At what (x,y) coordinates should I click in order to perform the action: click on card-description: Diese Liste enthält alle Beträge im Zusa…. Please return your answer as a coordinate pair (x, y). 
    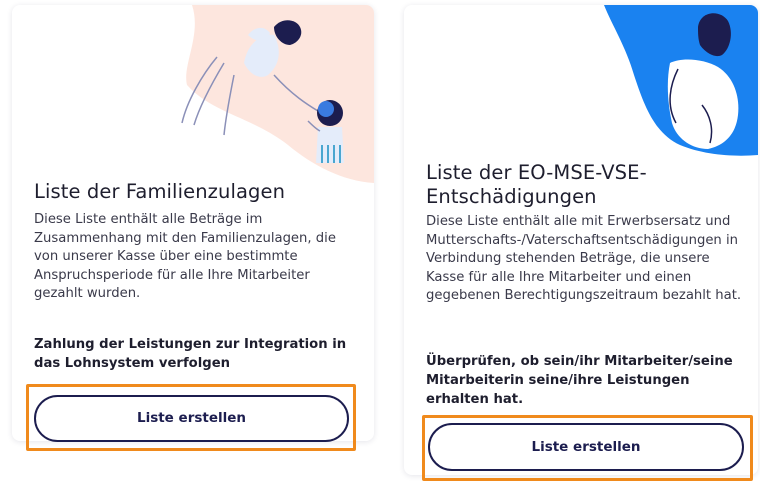
    Looking at the image, I should click on (185, 256).